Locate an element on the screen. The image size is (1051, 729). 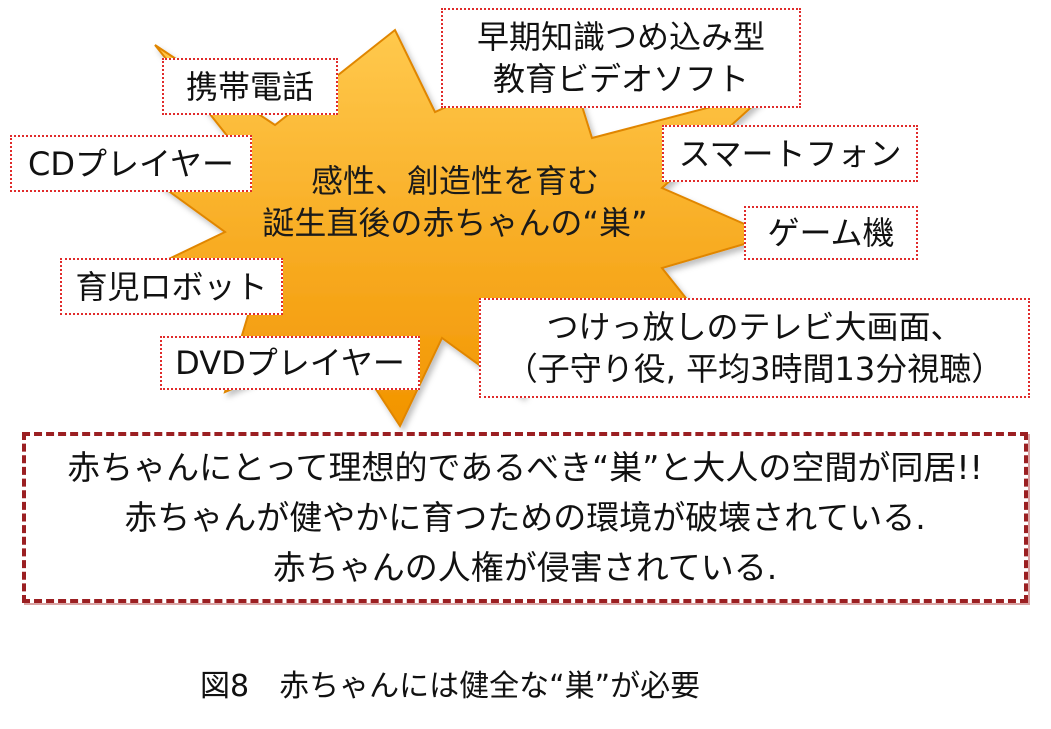
label-big-screen-tv-line1: つけっ放しのテレビ大画面、 is located at coordinates (754, 327).